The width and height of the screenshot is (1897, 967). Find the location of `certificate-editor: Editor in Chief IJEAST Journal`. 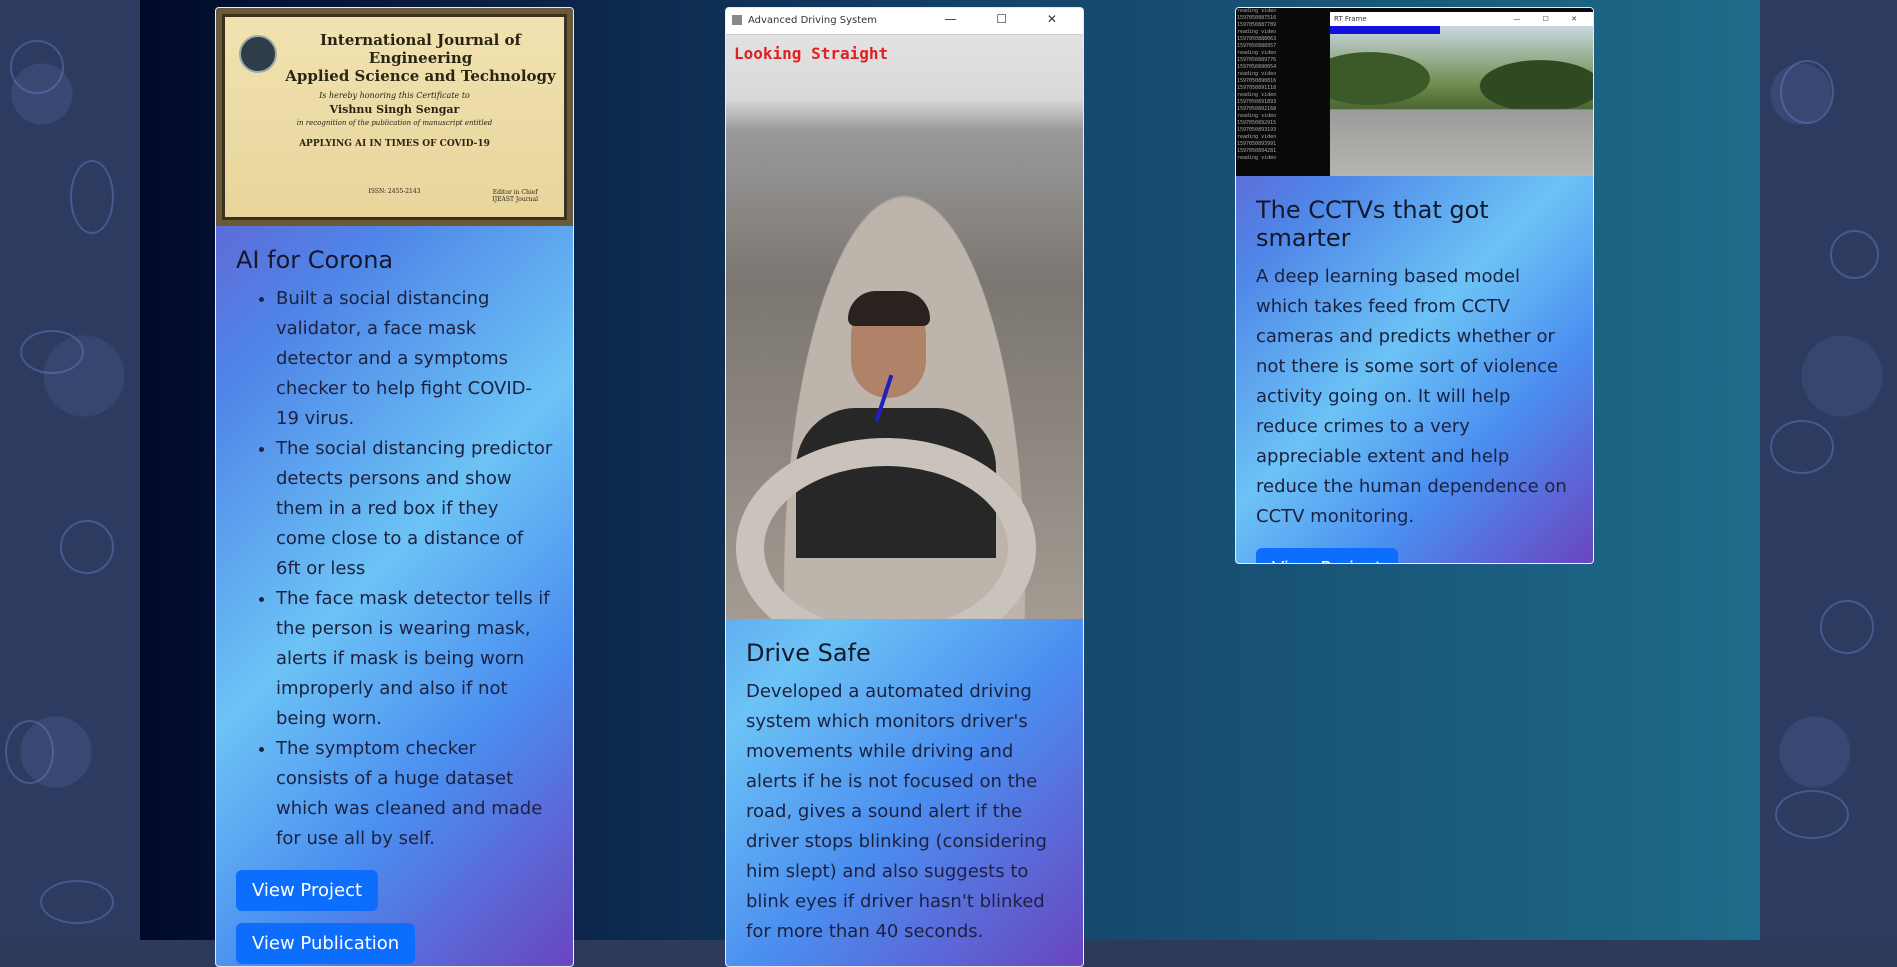

certificate-editor: Editor in Chief IJEAST Journal is located at coordinates (515, 196).